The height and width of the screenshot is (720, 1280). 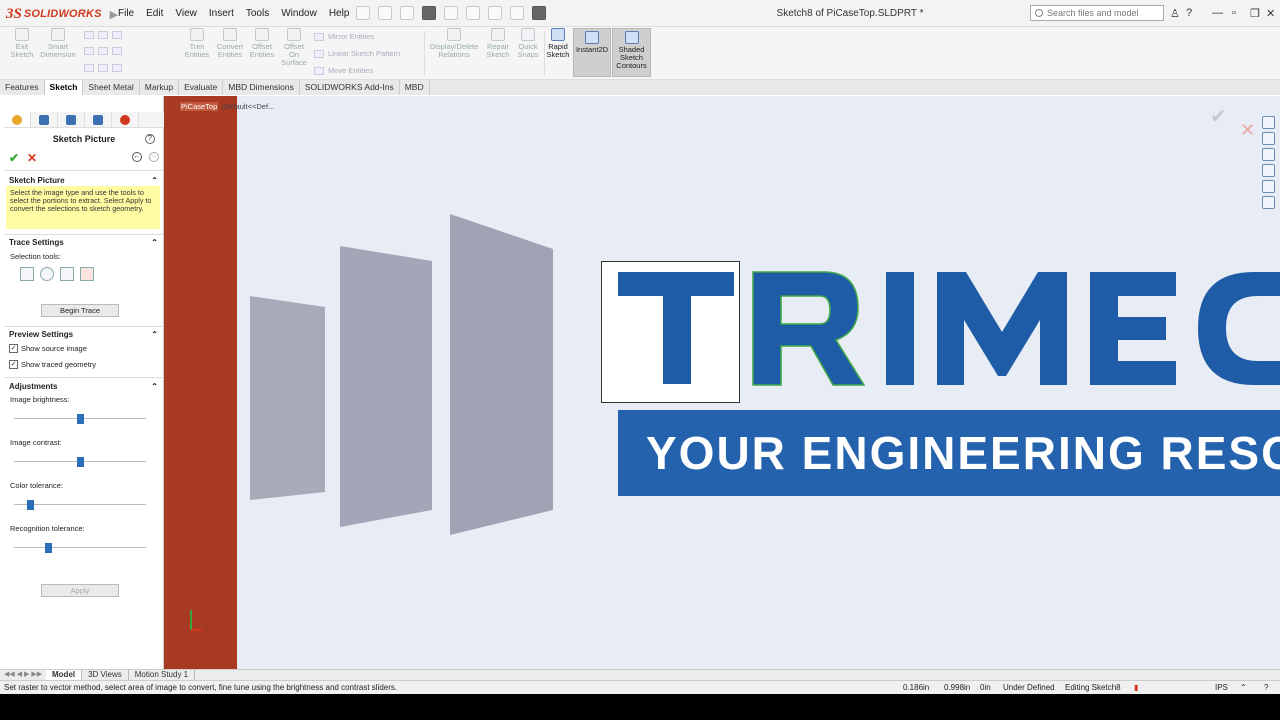 What do you see at coordinates (80, 590) in the screenshot?
I see `apply-button: Apply` at bounding box center [80, 590].